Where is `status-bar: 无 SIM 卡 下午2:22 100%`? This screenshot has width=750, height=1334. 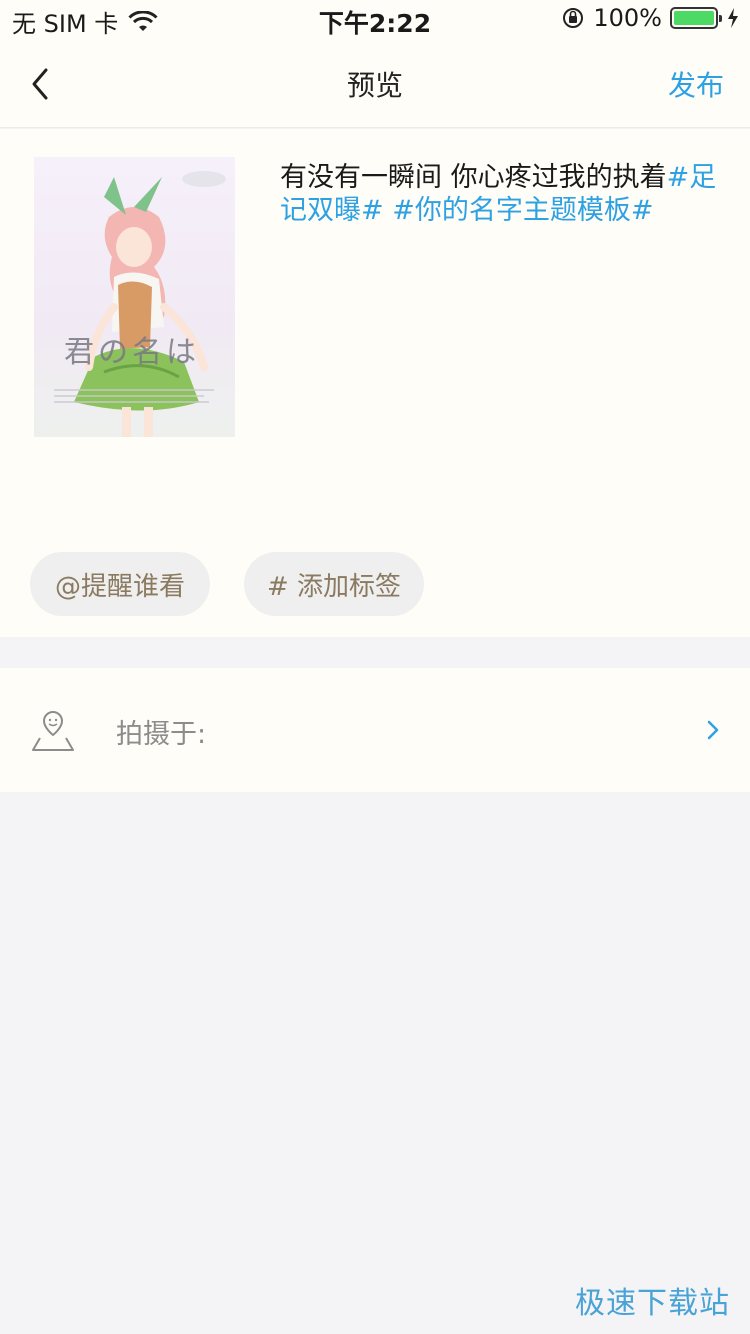 status-bar: 无 SIM 卡 下午2:22 100% is located at coordinates (375, 20).